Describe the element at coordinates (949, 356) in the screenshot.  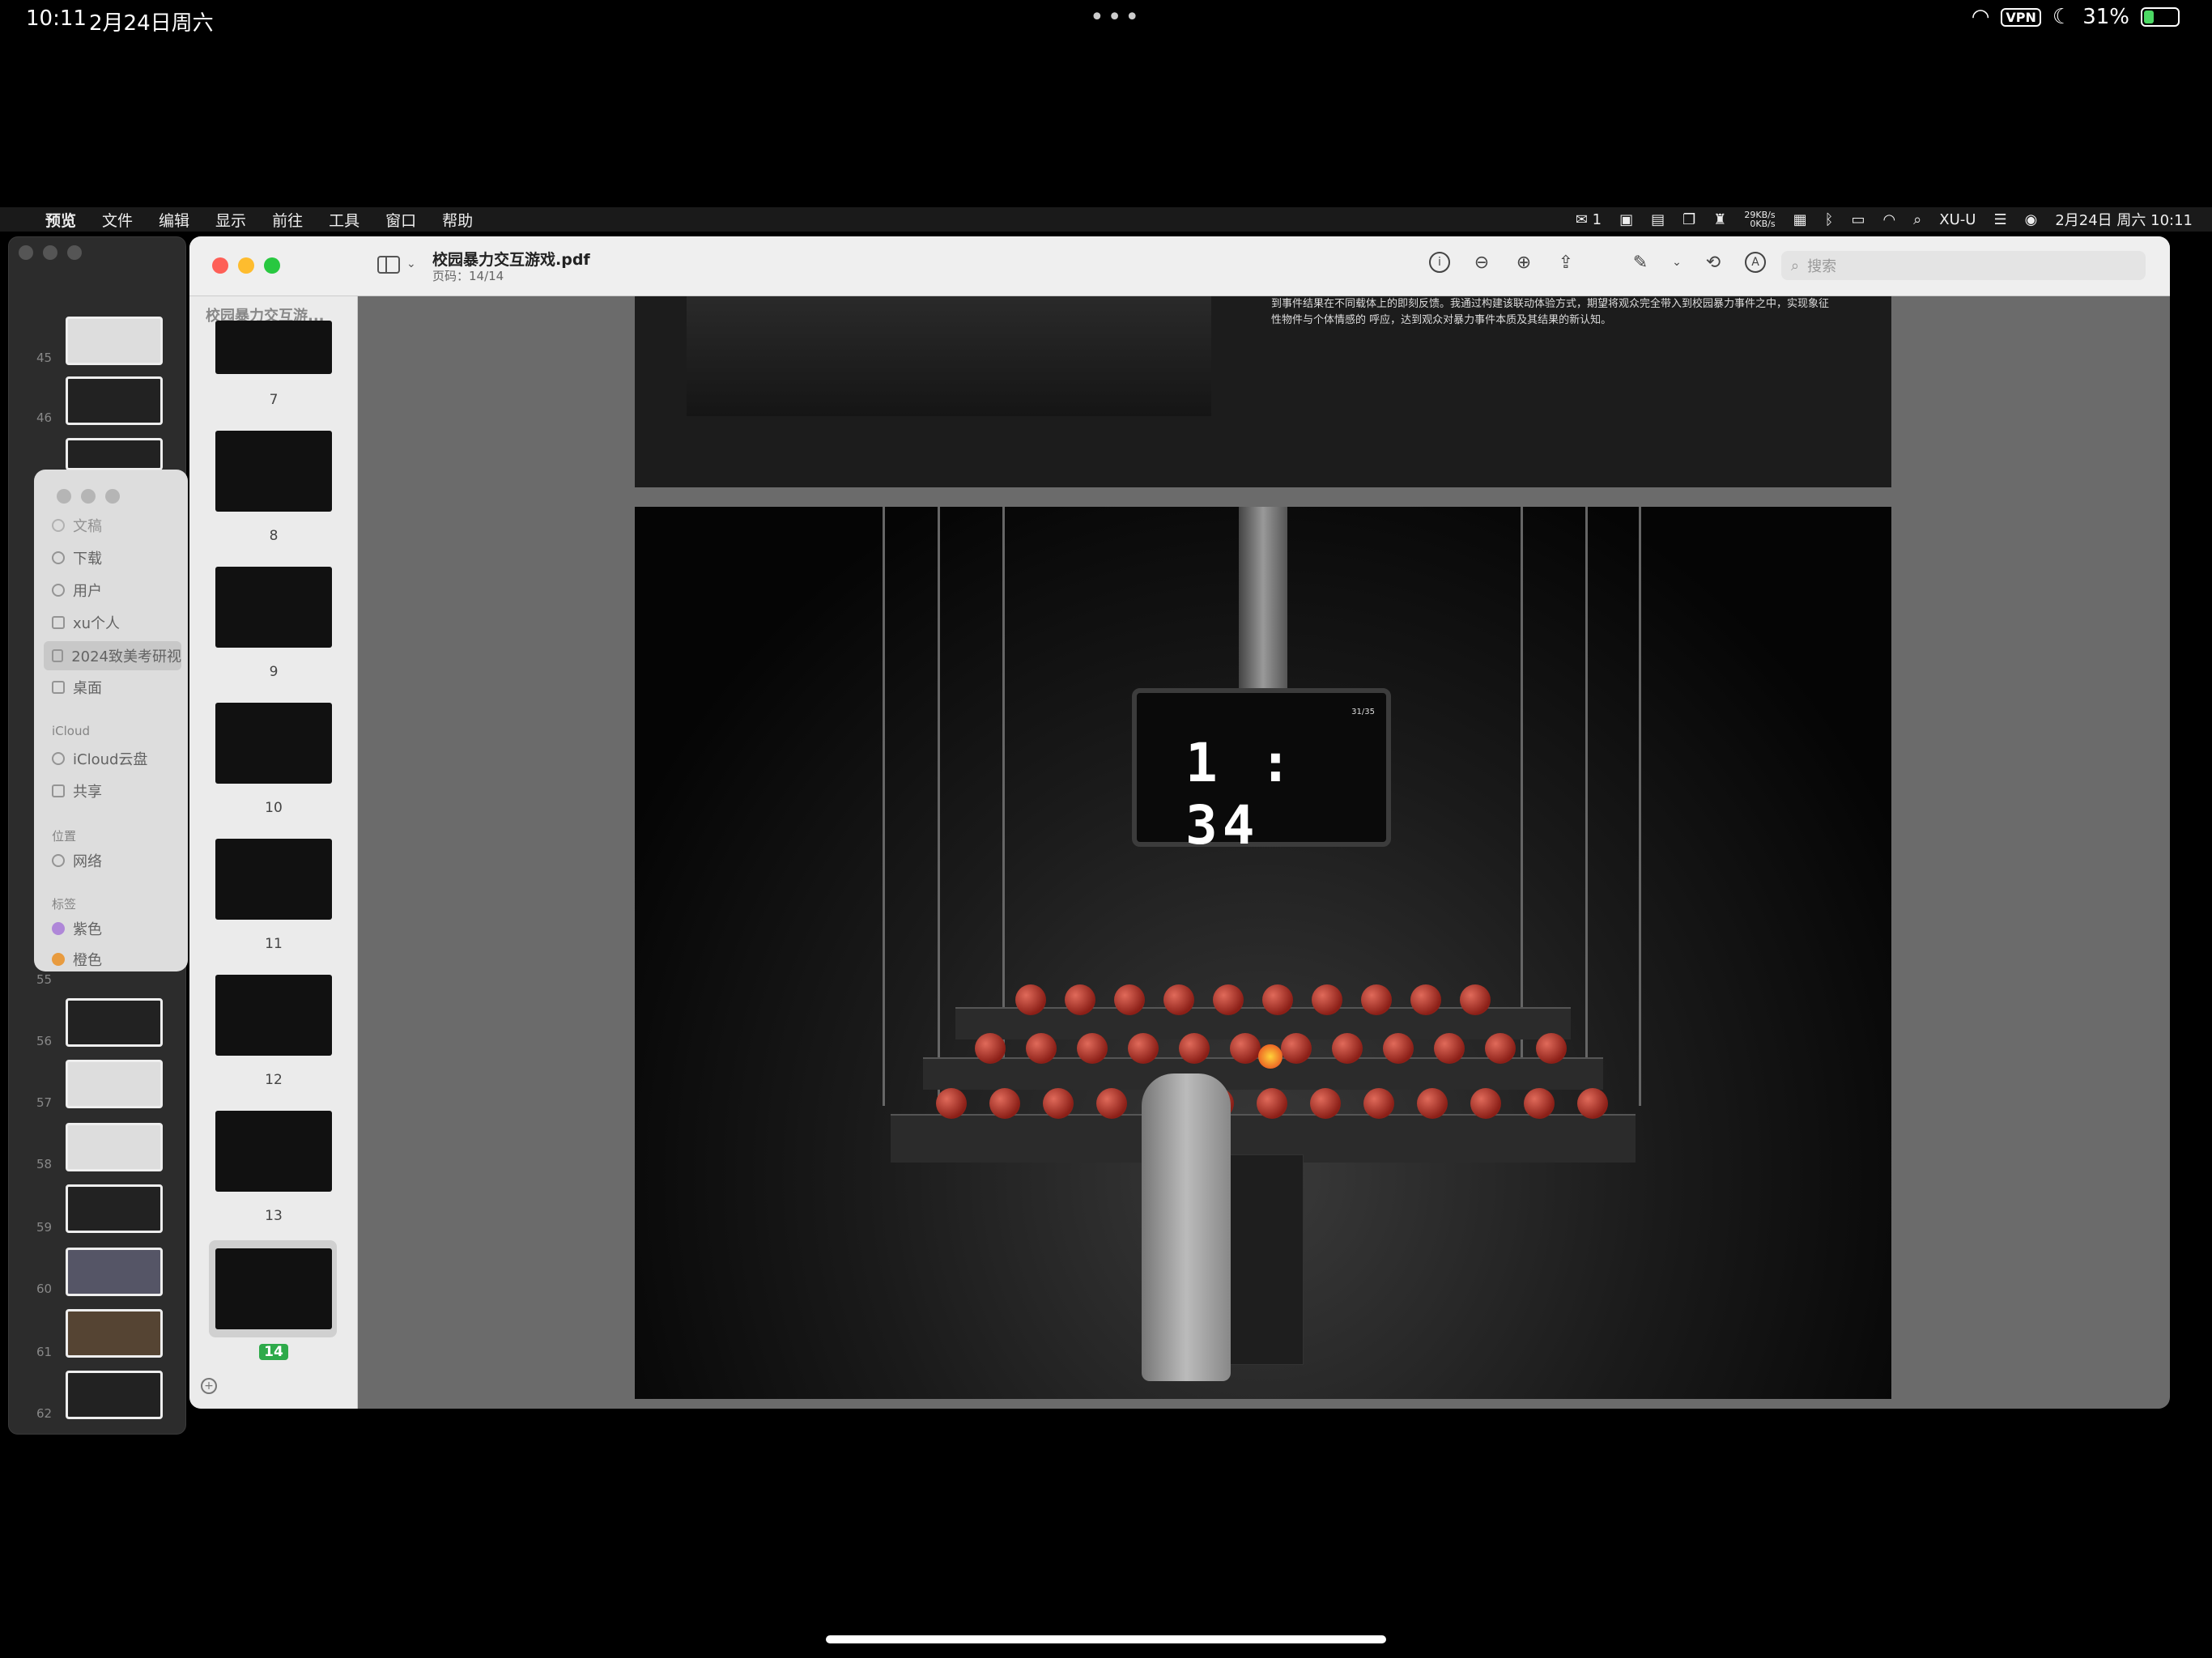
I see `page-image` at that location.